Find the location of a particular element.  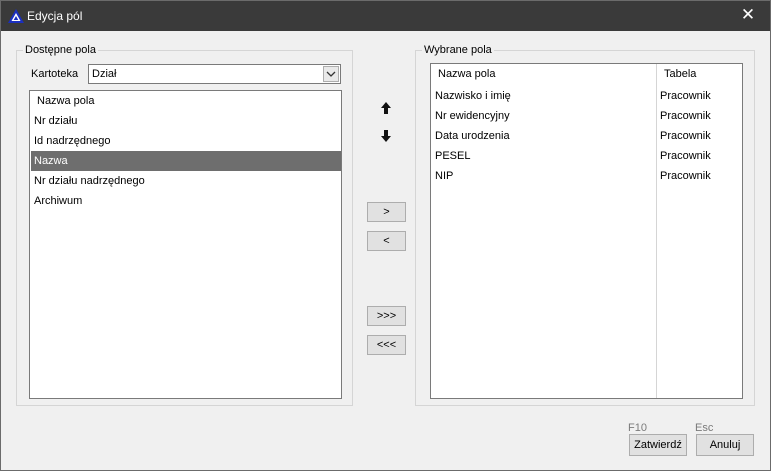

confirm-button: Zatwierdź is located at coordinates (658, 445).